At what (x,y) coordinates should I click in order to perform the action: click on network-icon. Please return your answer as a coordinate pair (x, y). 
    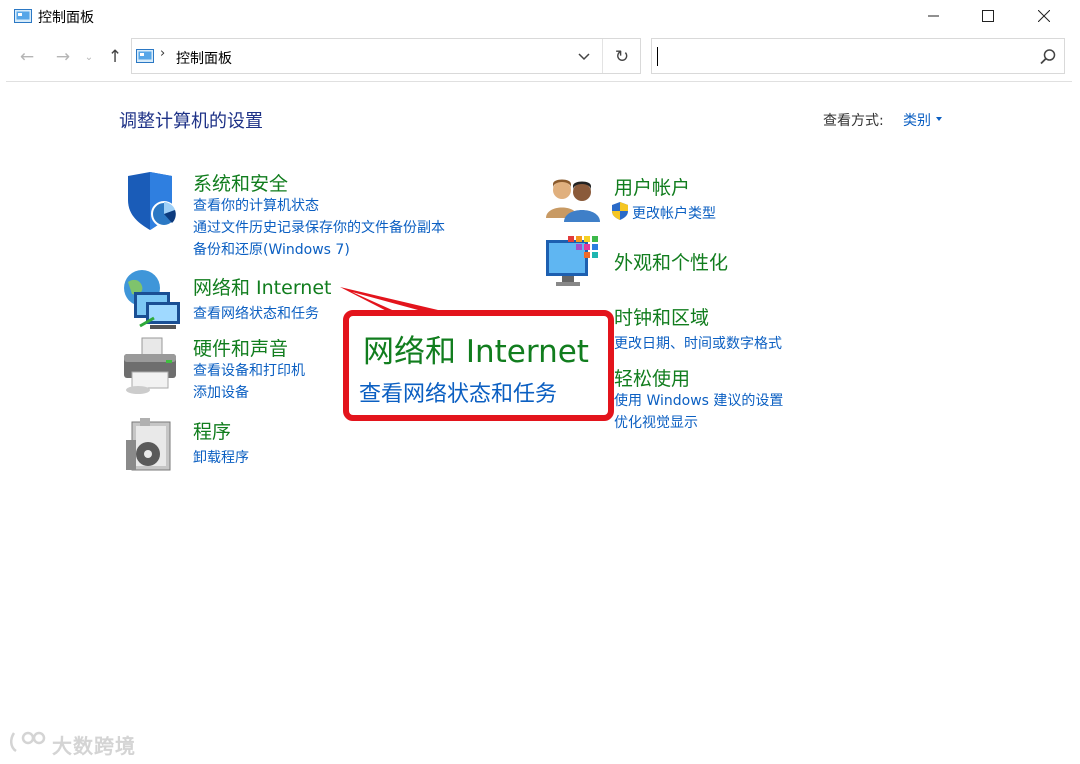
    Looking at the image, I should click on (152, 300).